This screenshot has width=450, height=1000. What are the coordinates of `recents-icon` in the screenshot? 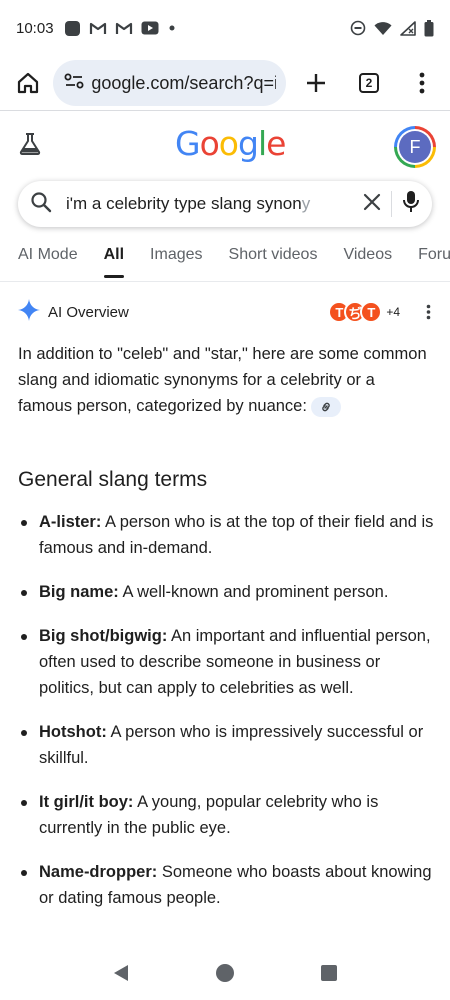 It's located at (328, 972).